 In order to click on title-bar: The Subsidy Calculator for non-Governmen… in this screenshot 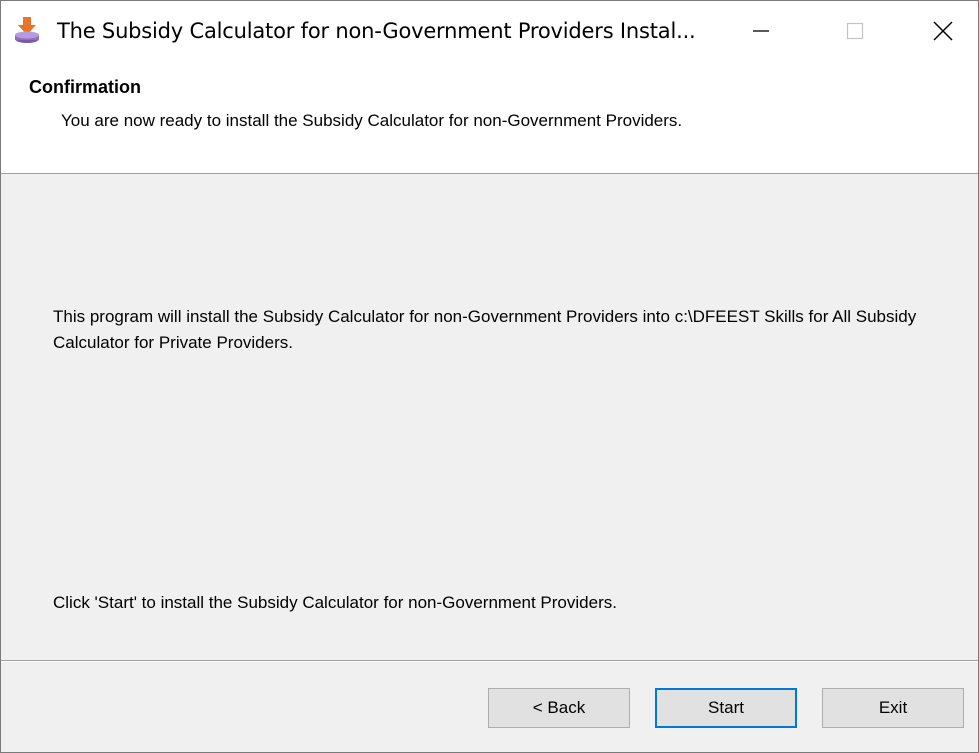, I will do `click(489, 33)`.